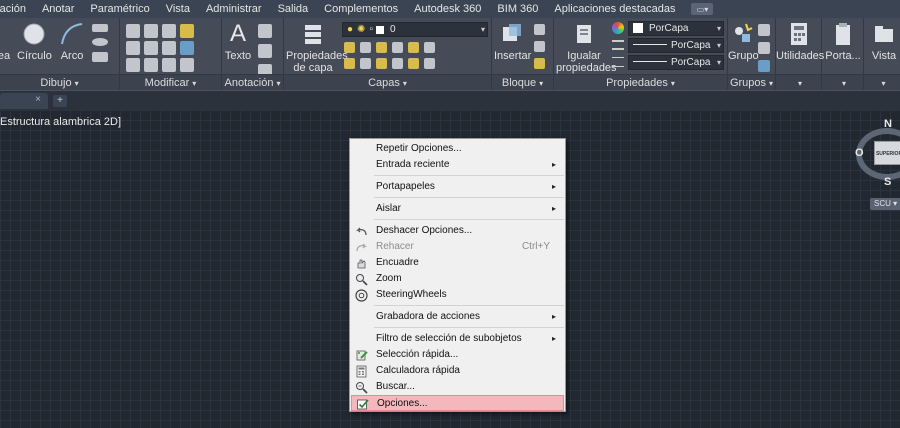 The image size is (900, 428). Describe the element at coordinates (457, 247) in the screenshot. I see `menu-item-rehacer: Rehacer Ctrl+Y` at that location.